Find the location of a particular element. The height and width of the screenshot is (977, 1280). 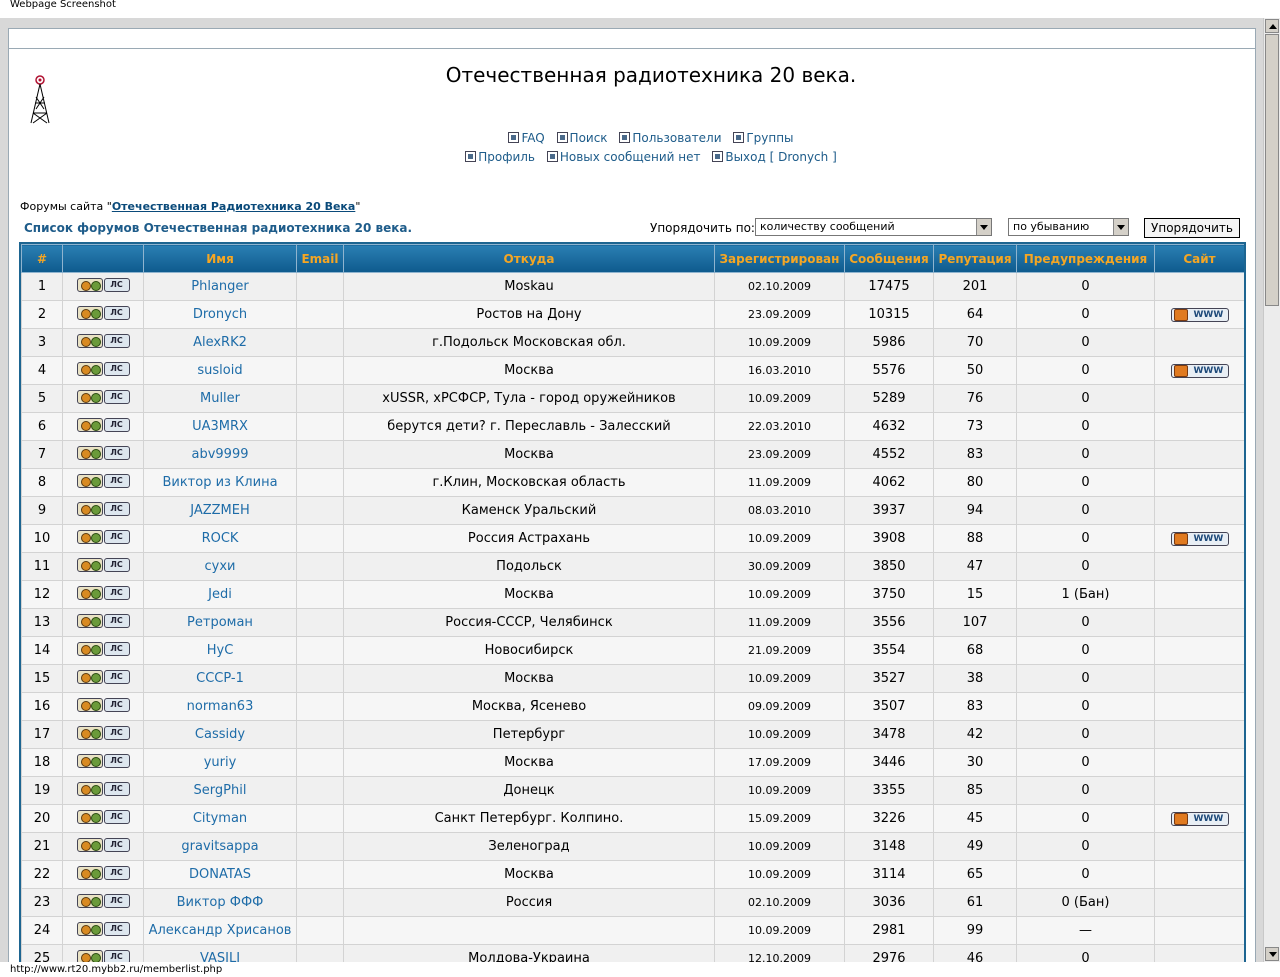

username-link: AlexRK2 is located at coordinates (220, 342).